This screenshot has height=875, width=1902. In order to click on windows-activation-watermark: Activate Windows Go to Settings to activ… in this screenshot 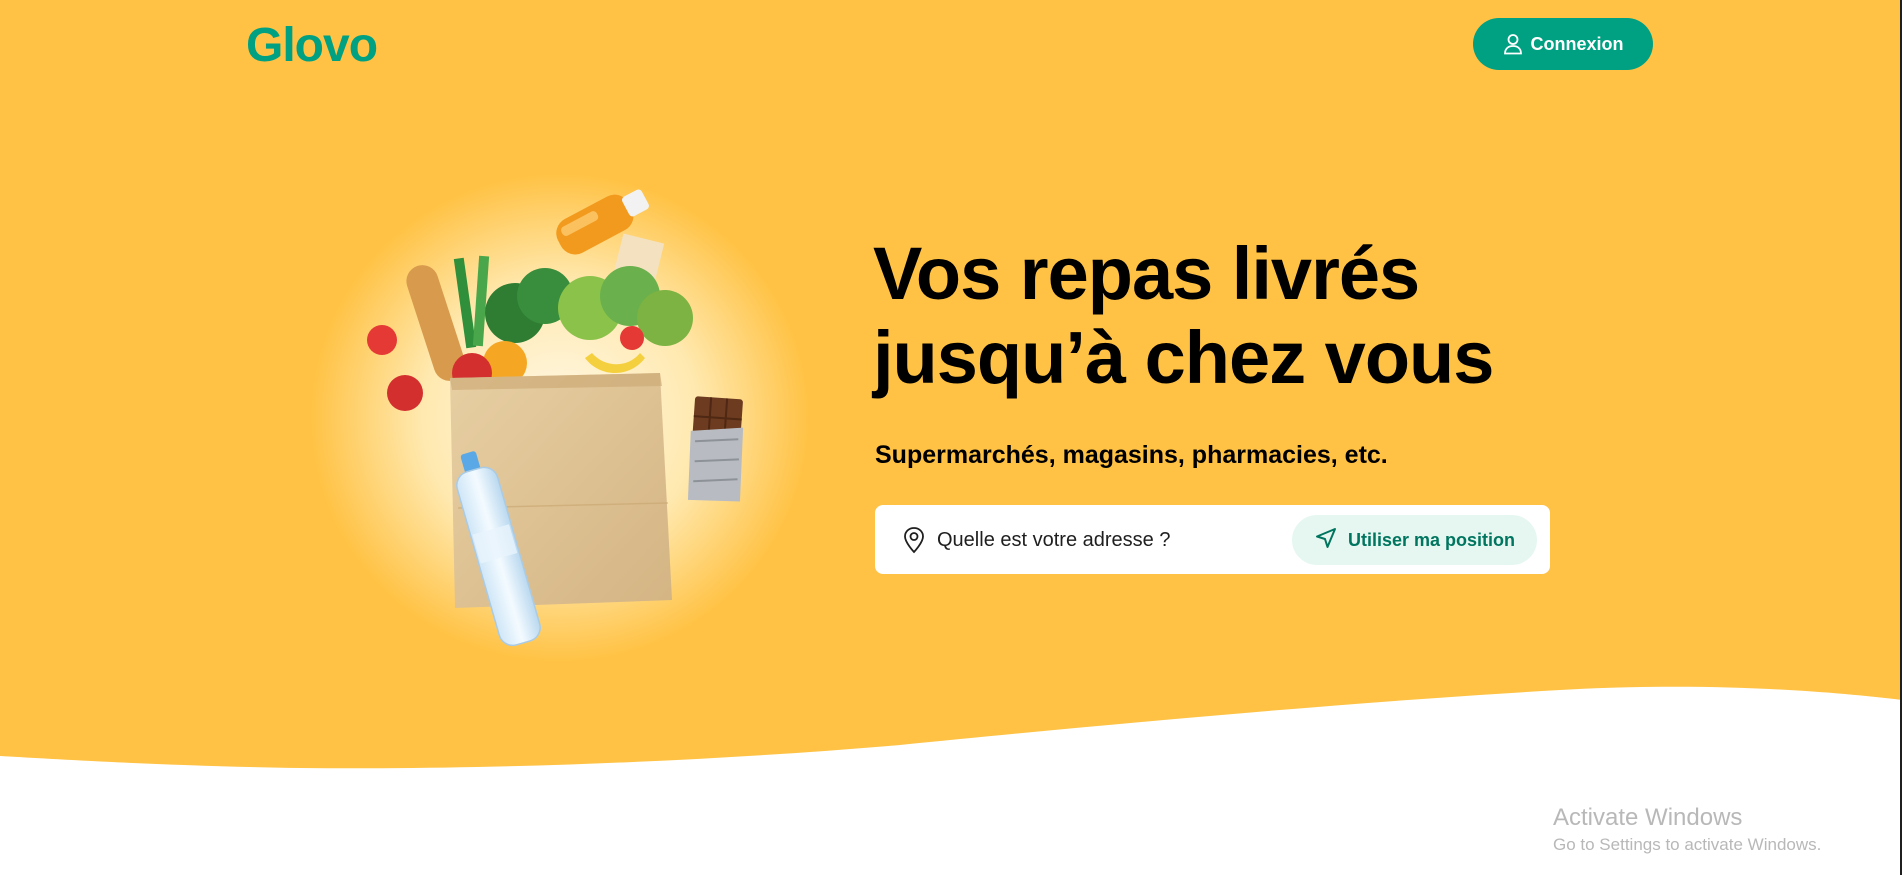, I will do `click(1687, 830)`.